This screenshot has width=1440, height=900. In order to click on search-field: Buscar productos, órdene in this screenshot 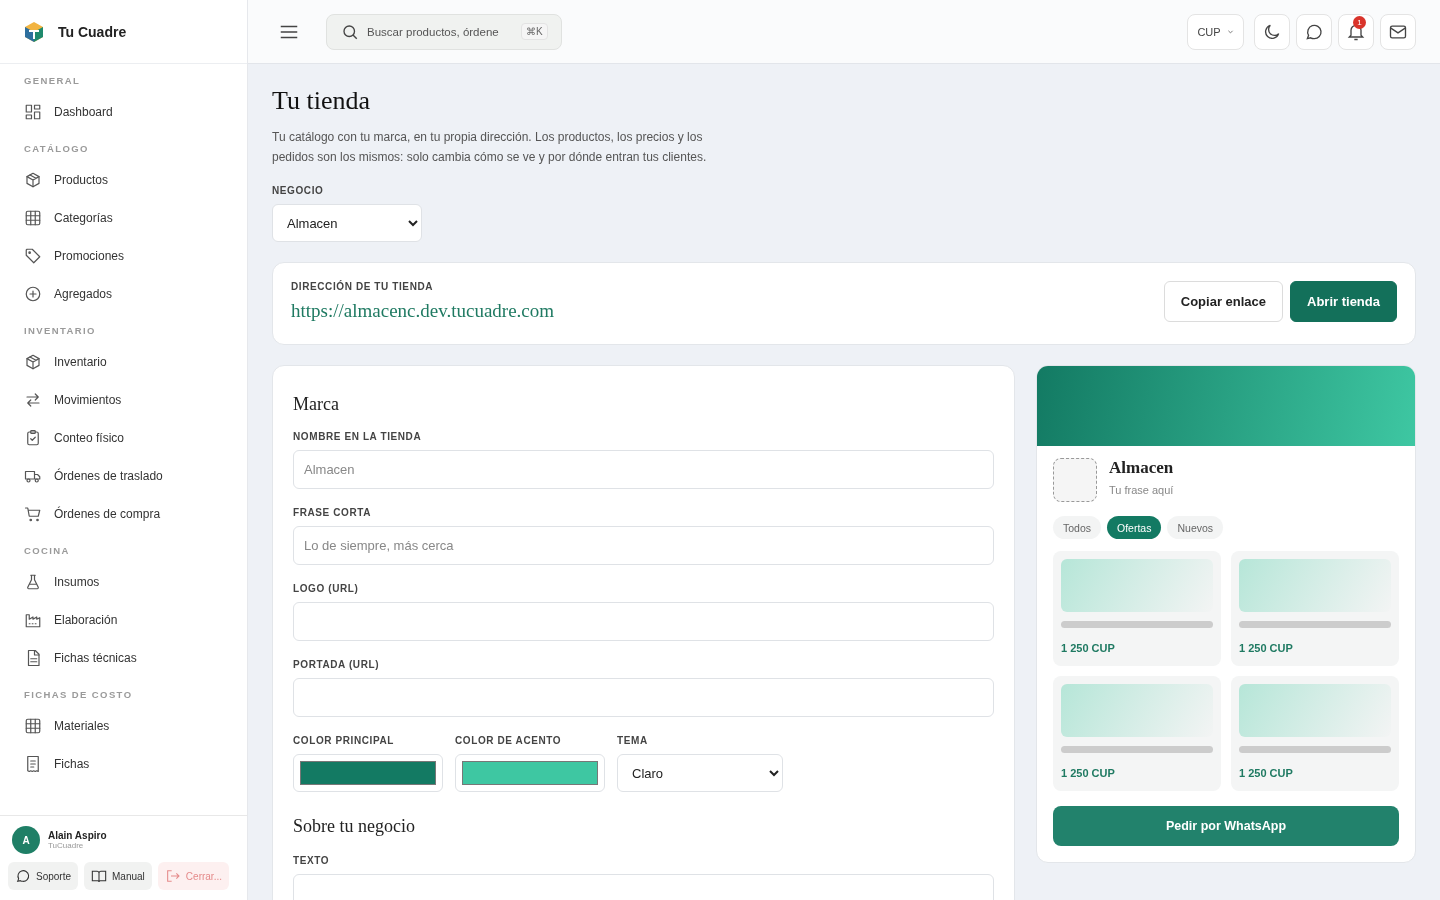, I will do `click(440, 31)`.